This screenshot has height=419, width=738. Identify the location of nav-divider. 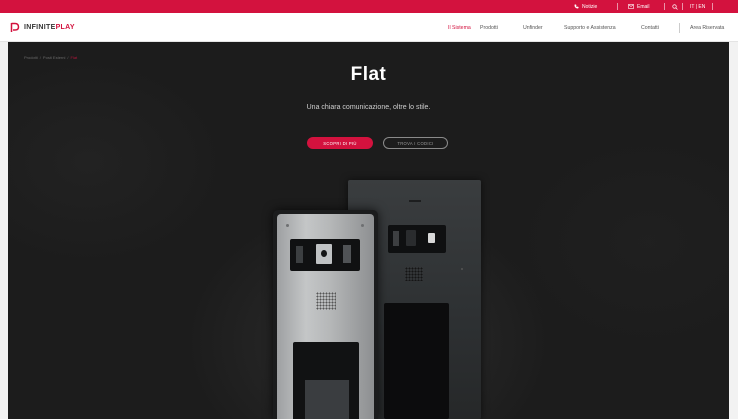
(679, 28).